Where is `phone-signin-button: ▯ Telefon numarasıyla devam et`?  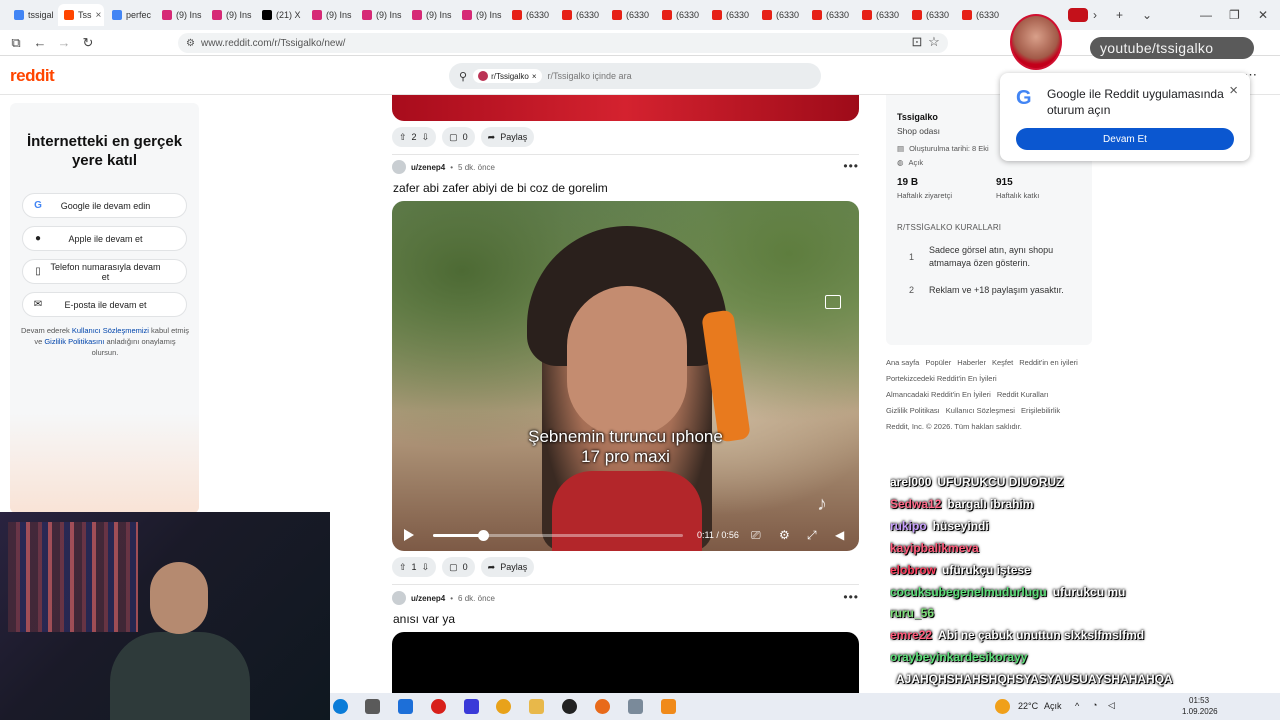 phone-signin-button: ▯ Telefon numarasıyla devam et is located at coordinates (104, 271).